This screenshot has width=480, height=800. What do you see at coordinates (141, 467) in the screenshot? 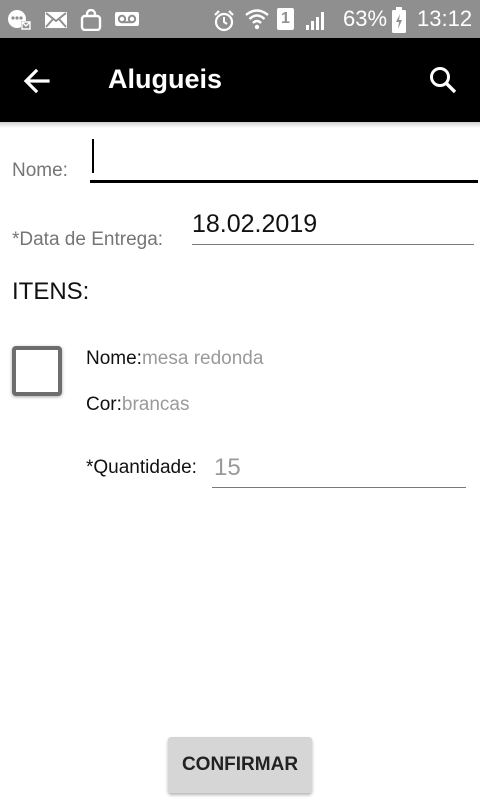
I see `quantidade-label: *Quantidade:` at bounding box center [141, 467].